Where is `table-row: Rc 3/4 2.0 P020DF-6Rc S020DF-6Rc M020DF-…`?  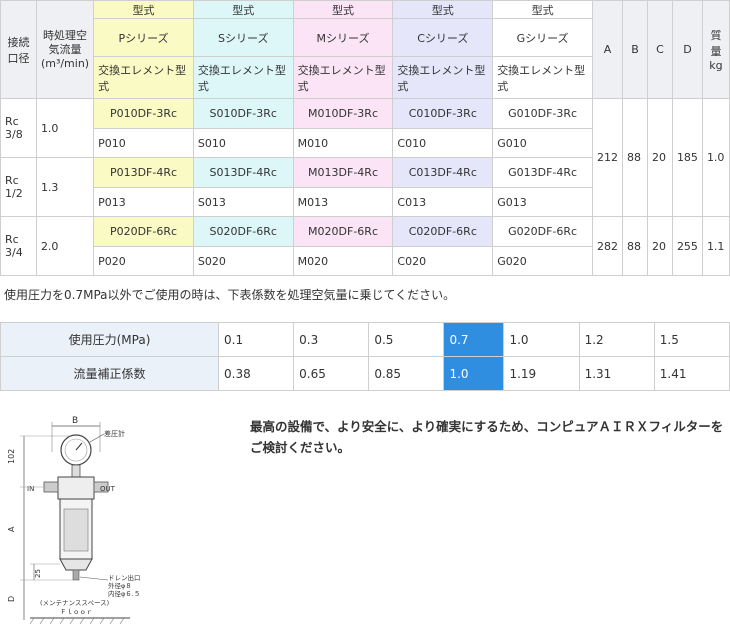
table-row: Rc 3/4 2.0 P020DF-6Rc S020DF-6Rc M020DF-… is located at coordinates (365, 246).